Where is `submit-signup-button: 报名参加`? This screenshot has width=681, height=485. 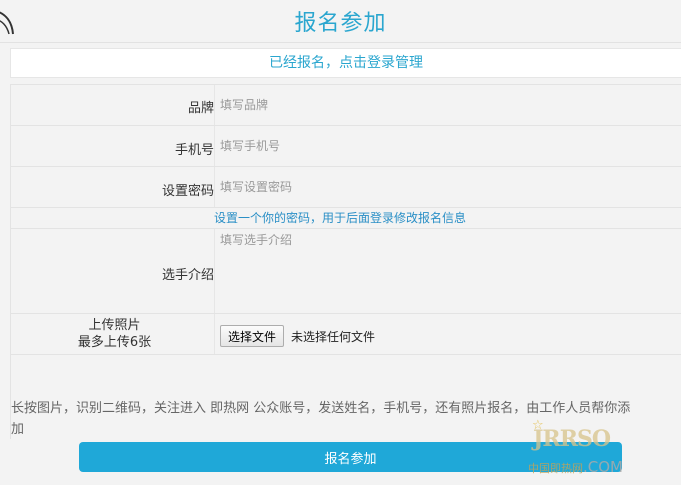
submit-signup-button: 报名参加 is located at coordinates (350, 457).